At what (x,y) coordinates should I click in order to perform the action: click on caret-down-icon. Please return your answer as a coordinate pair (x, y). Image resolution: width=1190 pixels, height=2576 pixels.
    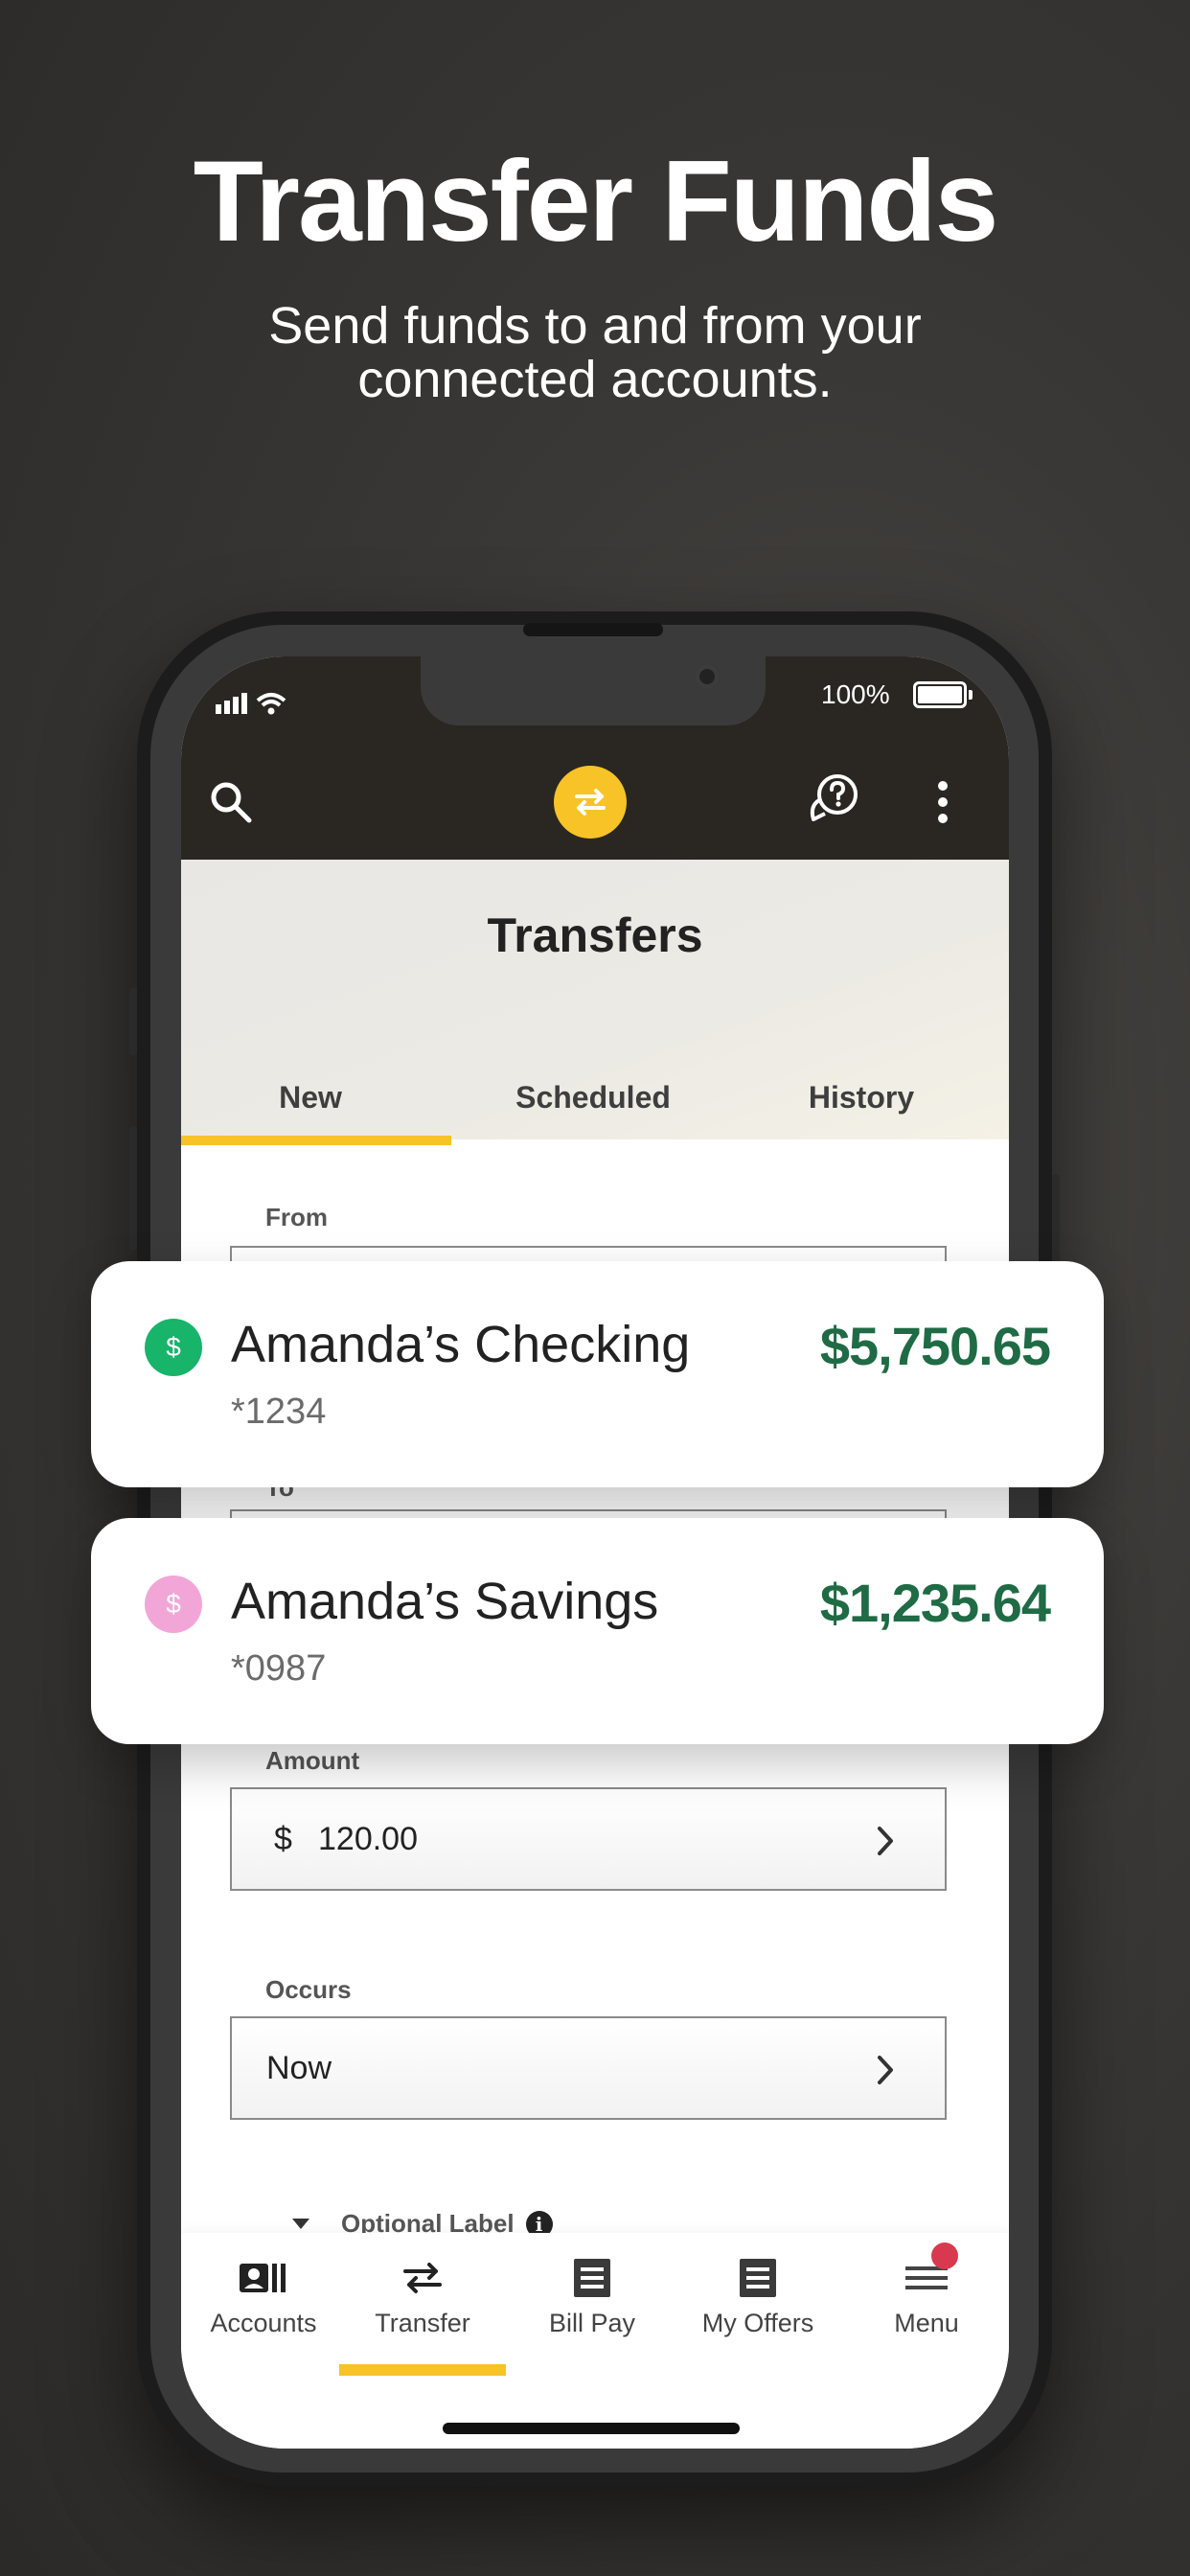
    Looking at the image, I should click on (301, 2223).